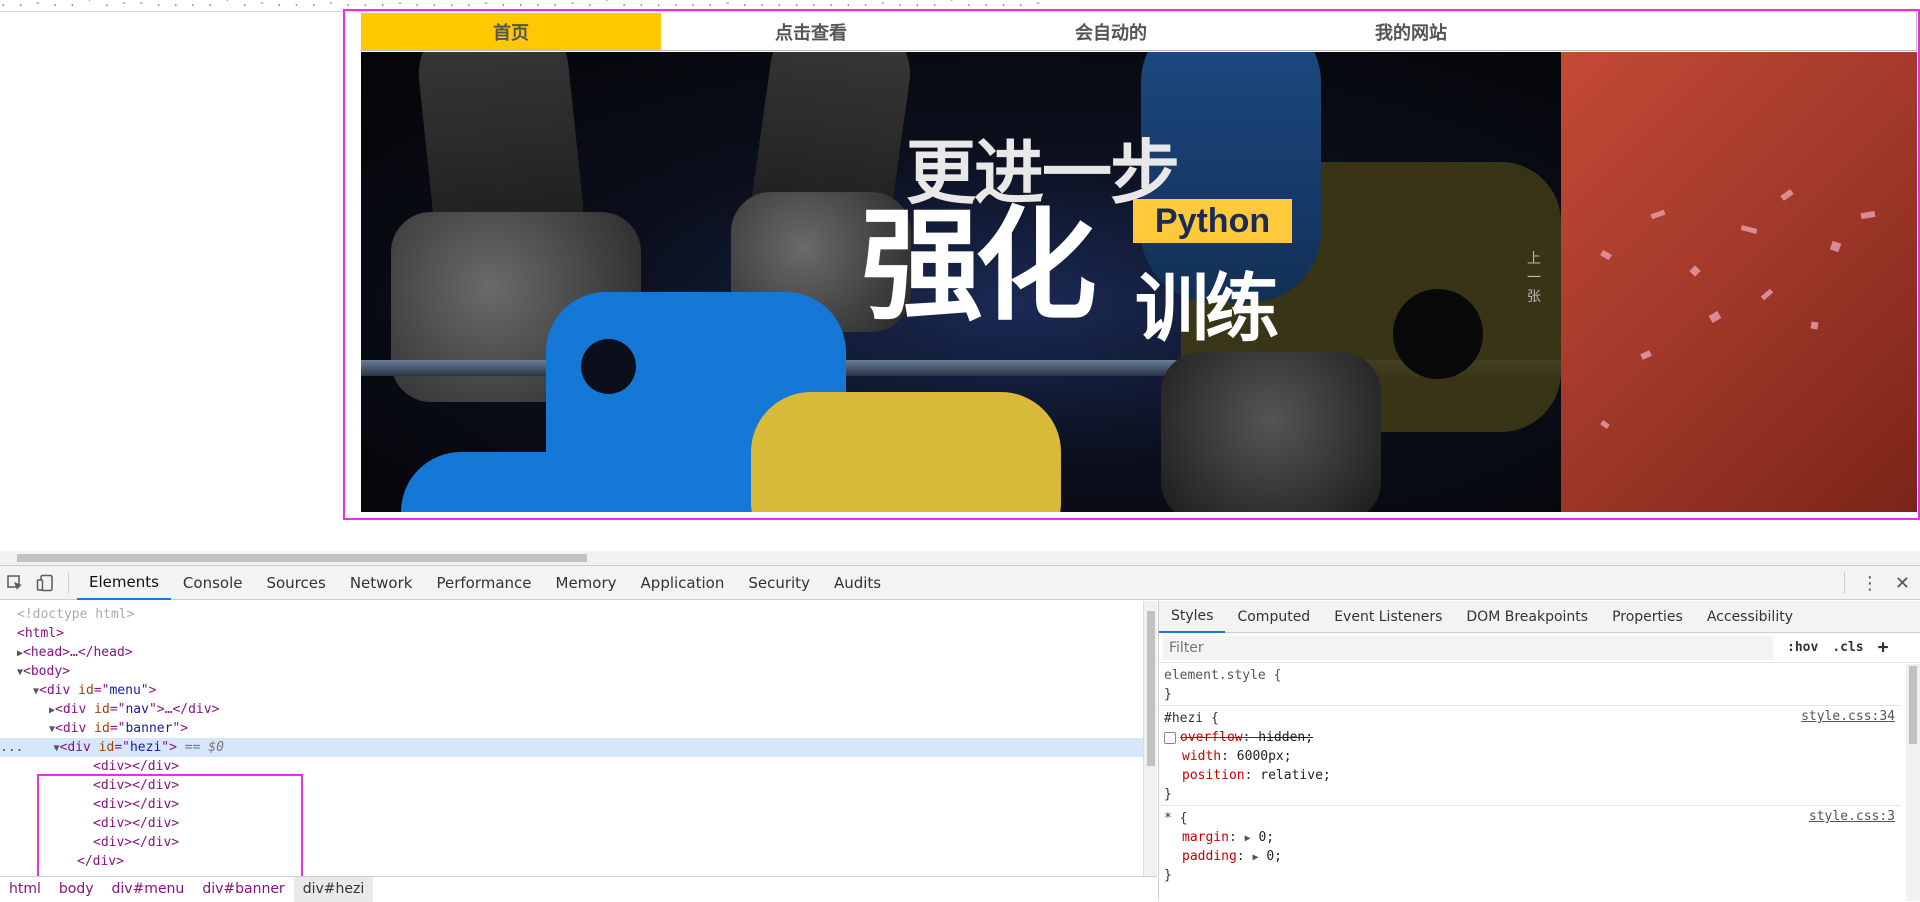 The width and height of the screenshot is (1920, 902). What do you see at coordinates (1170, 737) in the screenshot?
I see `declaration-checkbox` at bounding box center [1170, 737].